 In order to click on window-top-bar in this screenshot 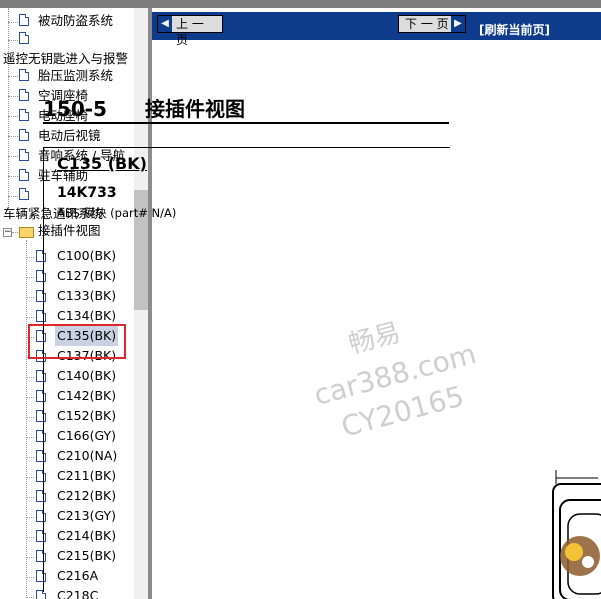, I will do `click(300, 4)`.